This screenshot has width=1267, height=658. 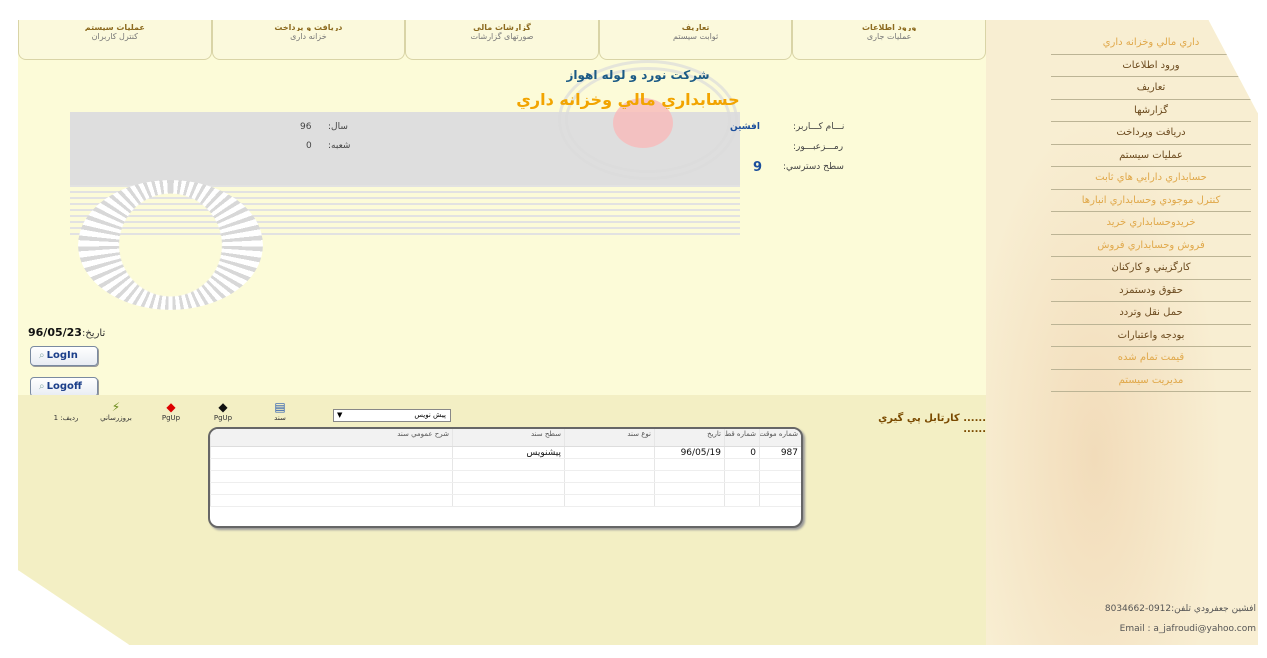 I want to click on cell: 987, so click(x=780, y=452).